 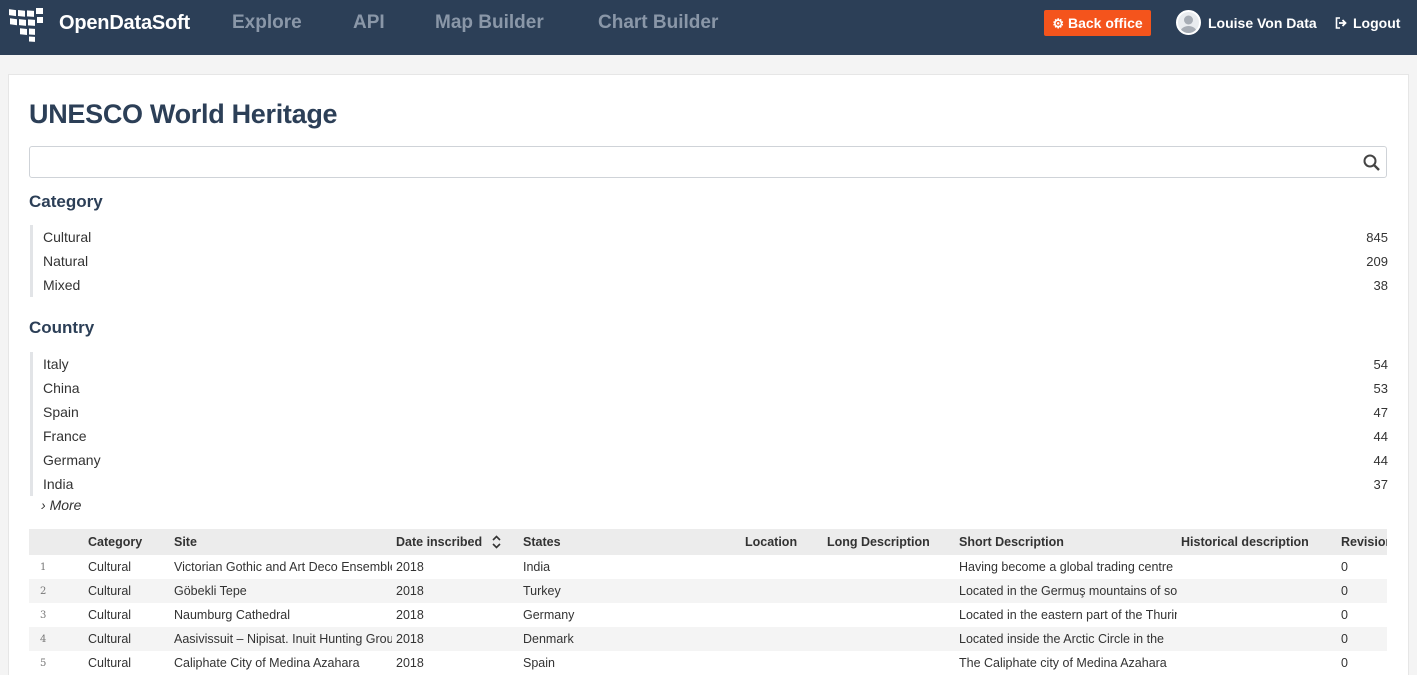 What do you see at coordinates (127, 542) in the screenshot?
I see `column-header-category: Category` at bounding box center [127, 542].